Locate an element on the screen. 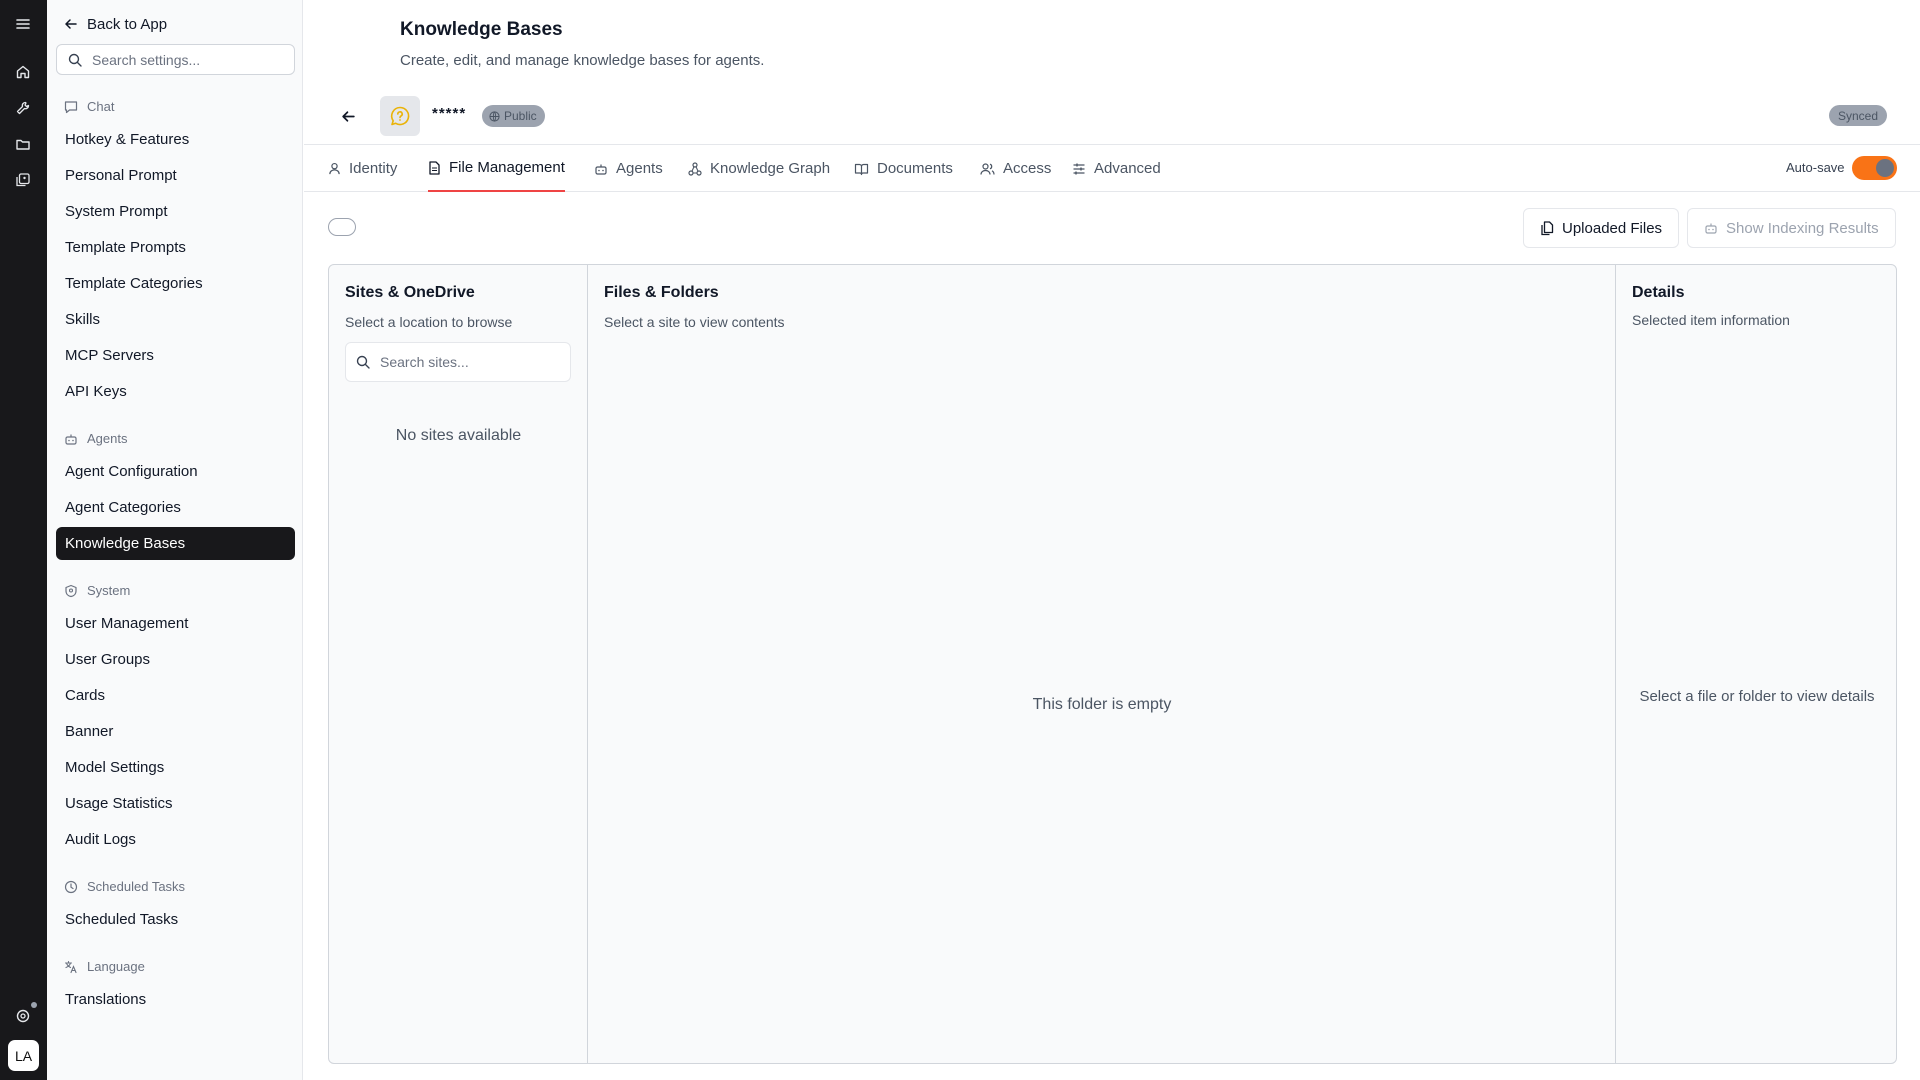 The image size is (1920, 1080). tab-advanced: Advanced is located at coordinates (1116, 168).